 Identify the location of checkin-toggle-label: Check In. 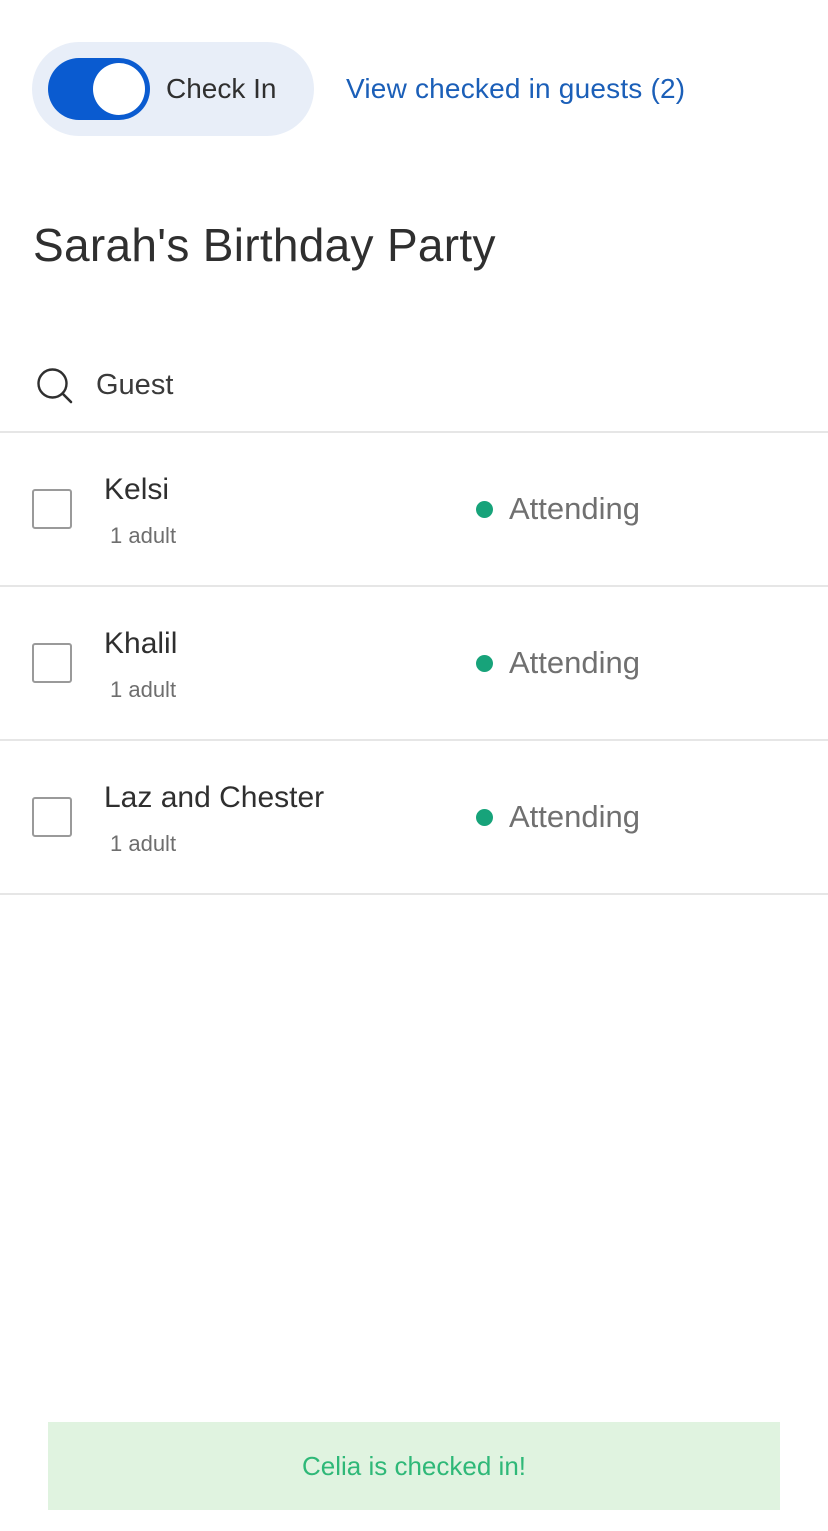
(221, 88).